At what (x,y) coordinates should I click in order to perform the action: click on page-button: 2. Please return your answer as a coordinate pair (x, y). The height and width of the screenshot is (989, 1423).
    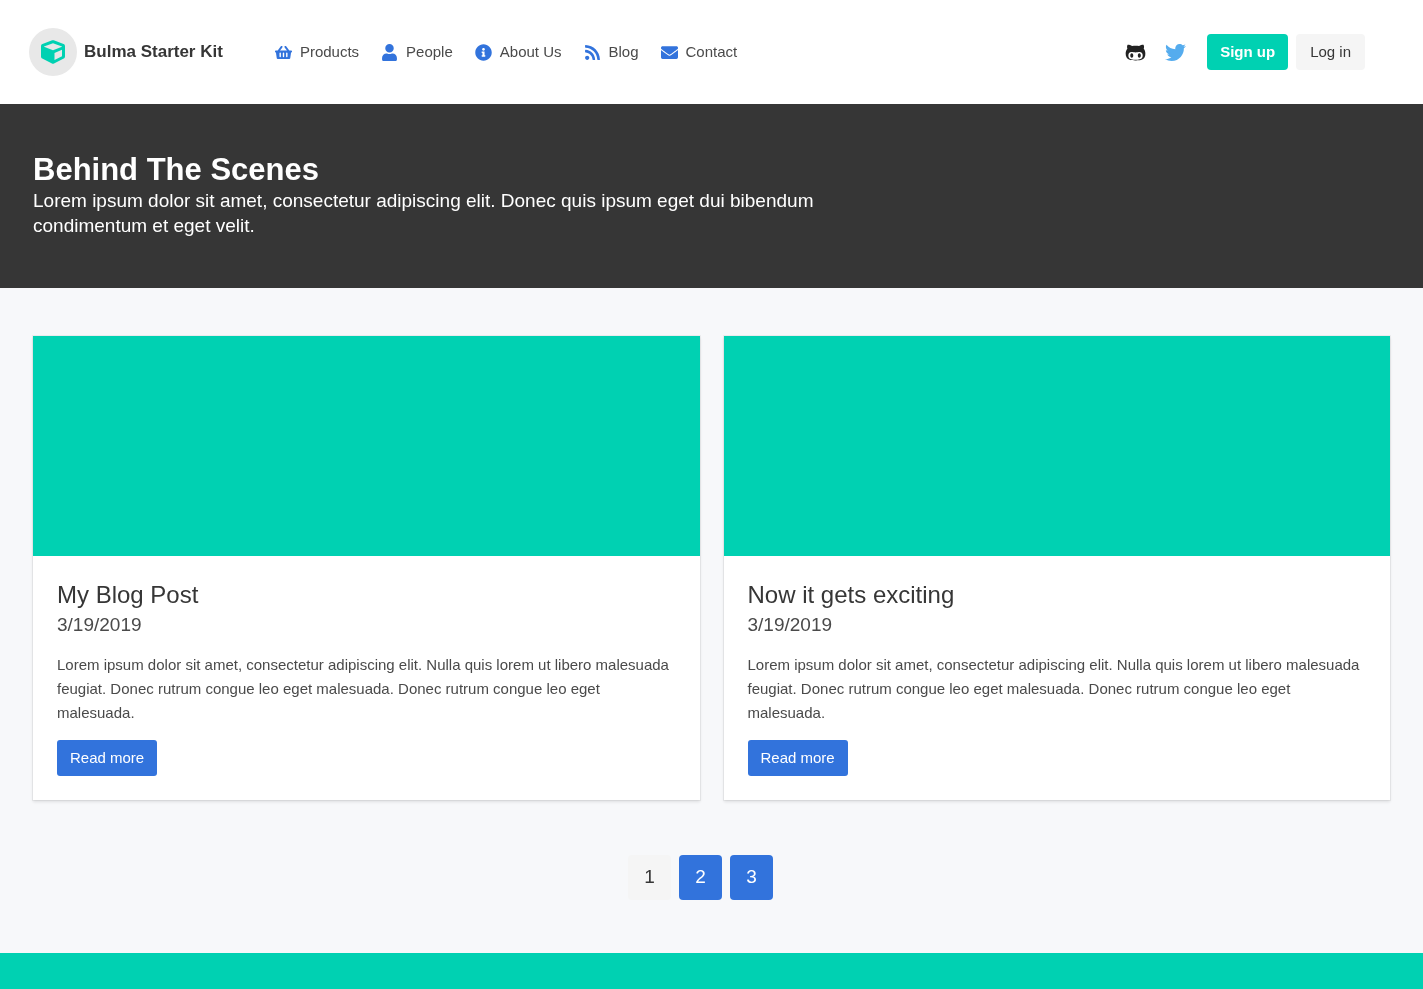
    Looking at the image, I should click on (700, 877).